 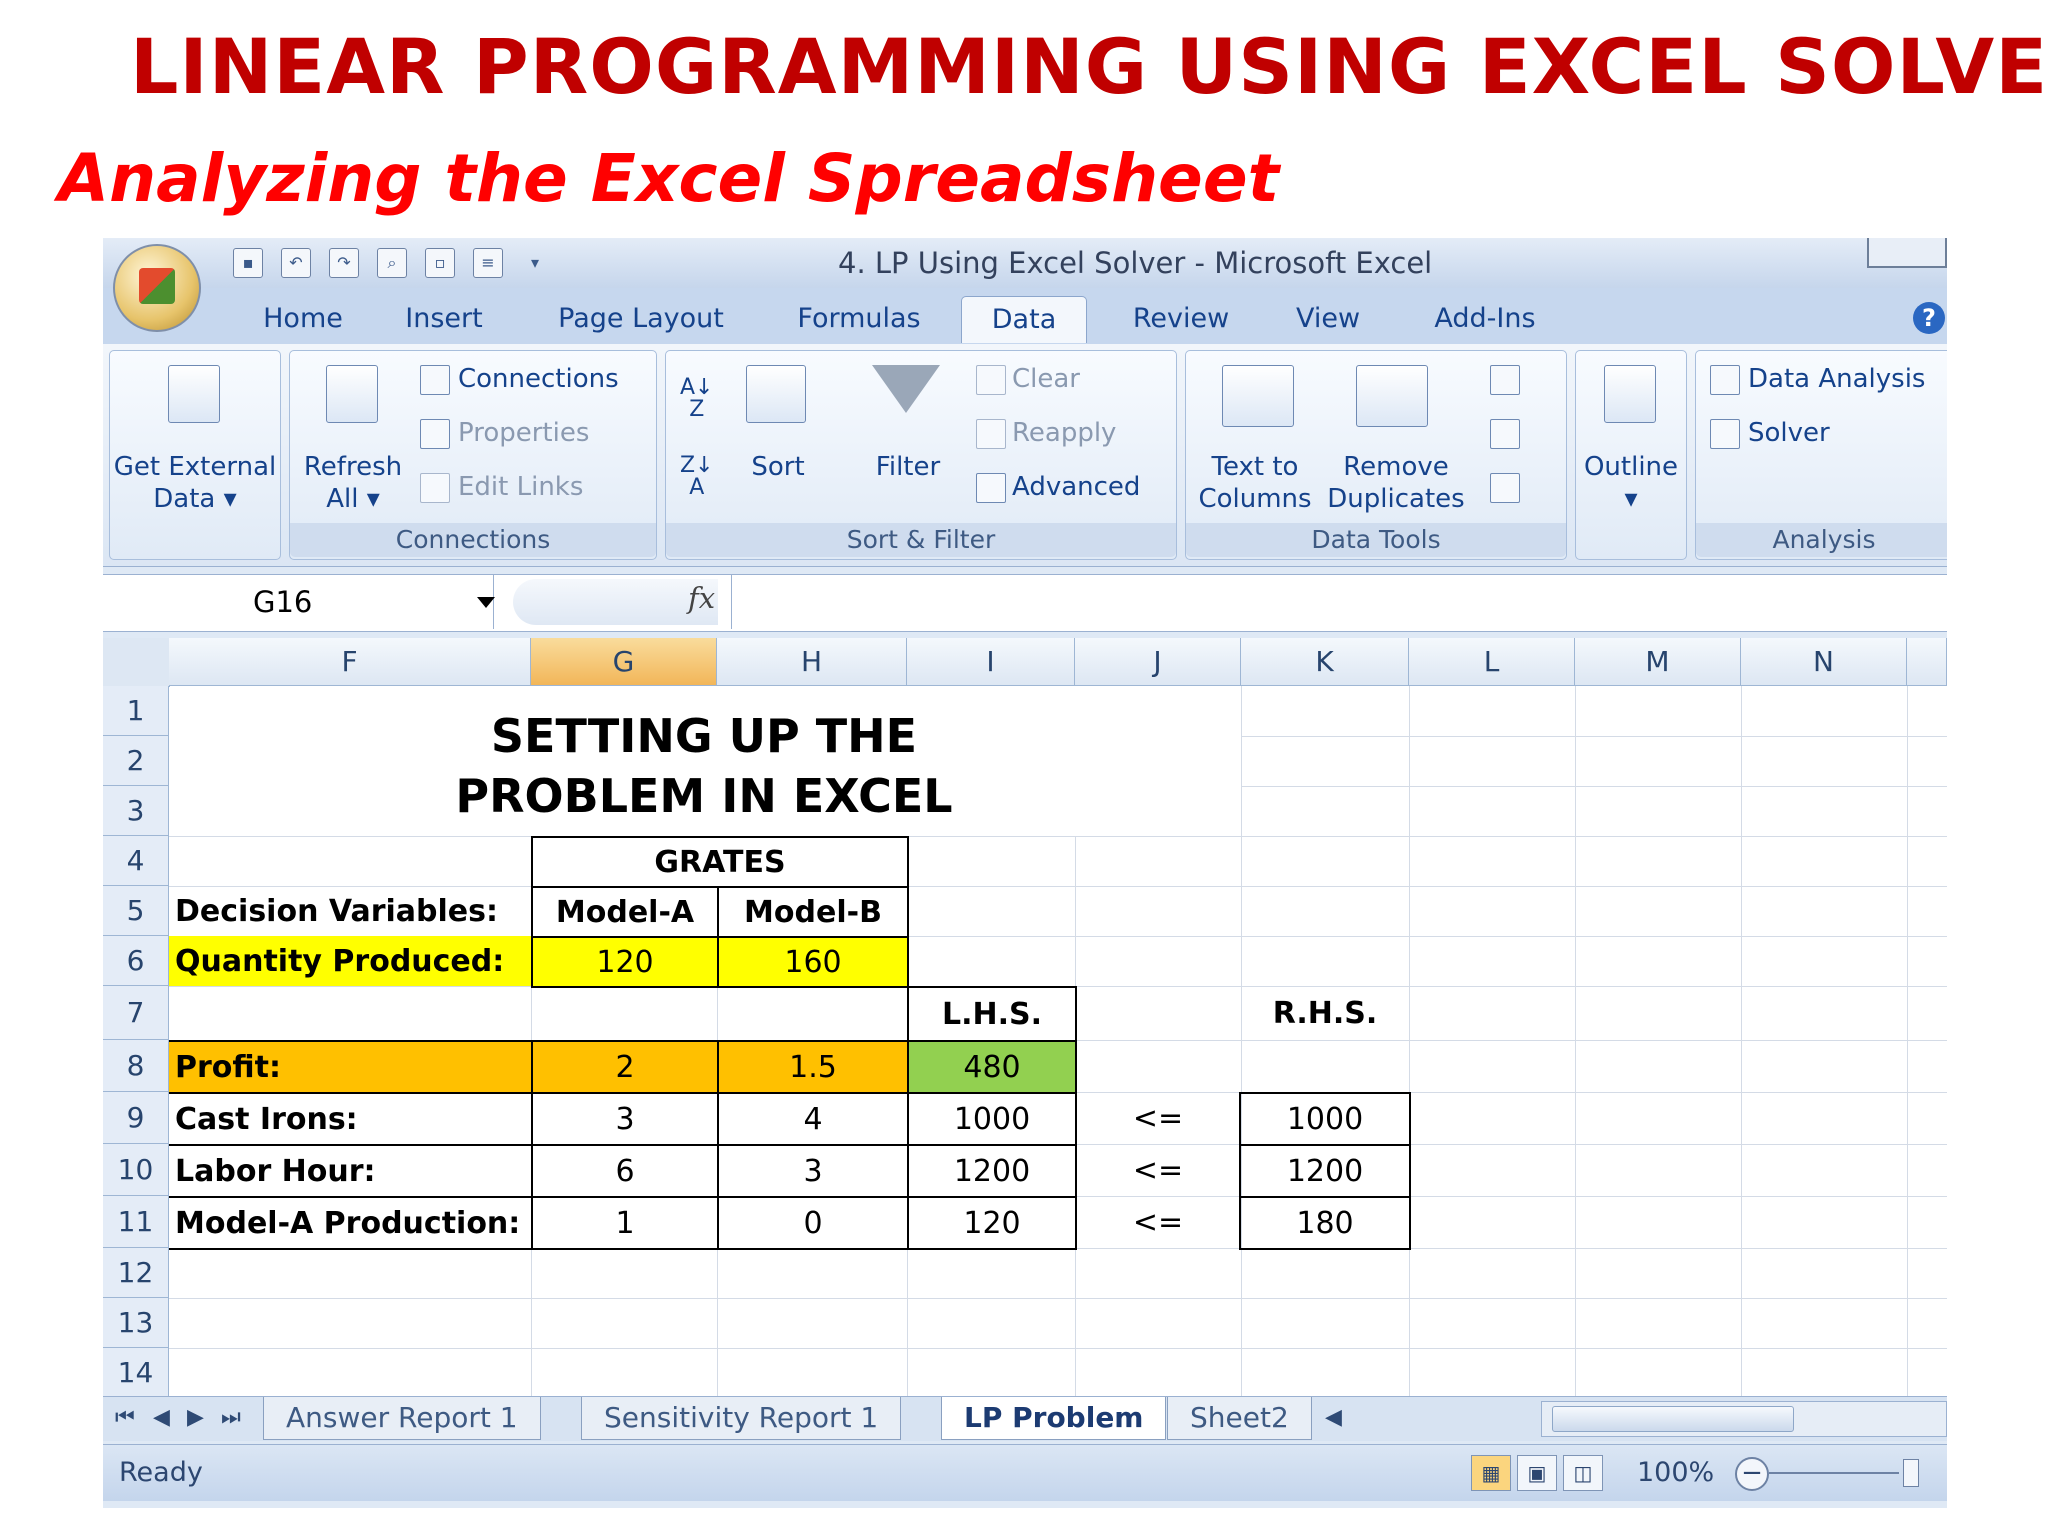 What do you see at coordinates (992, 1171) in the screenshot?
I see `cell-i10: 1200` at bounding box center [992, 1171].